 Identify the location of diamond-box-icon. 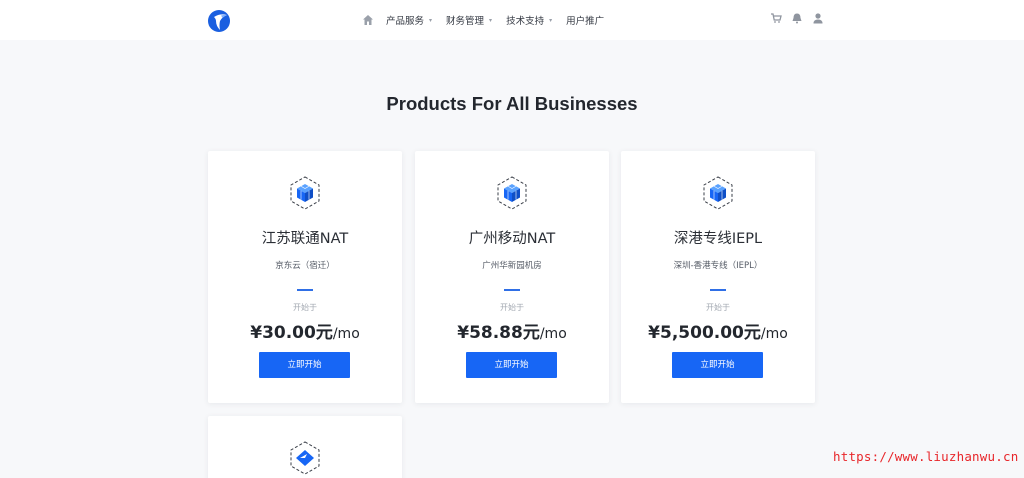
(305, 458).